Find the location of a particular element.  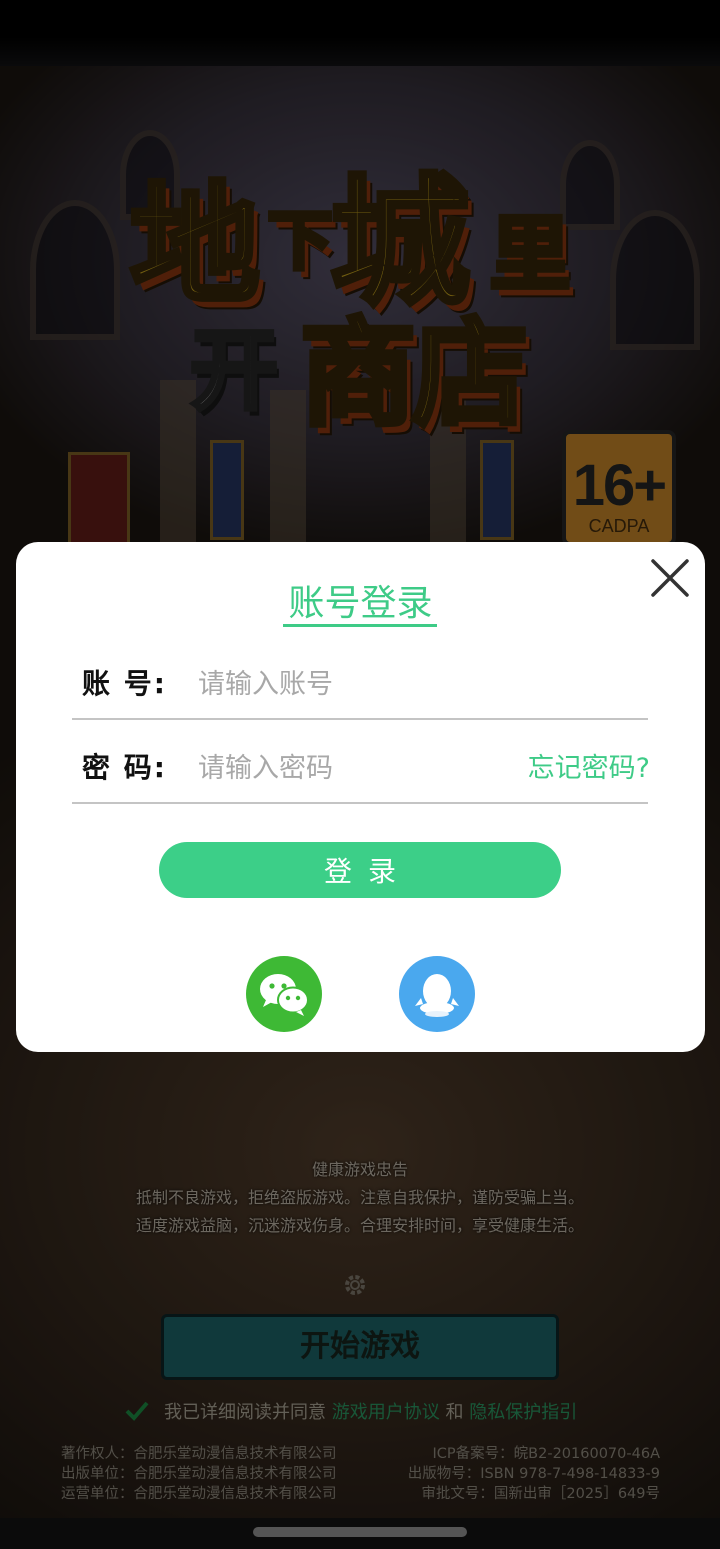

password-input is located at coordinates (328, 768).